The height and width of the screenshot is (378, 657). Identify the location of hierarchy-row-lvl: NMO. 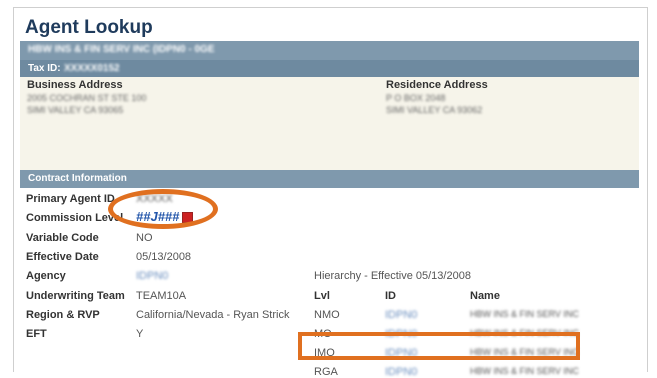
(327, 315).